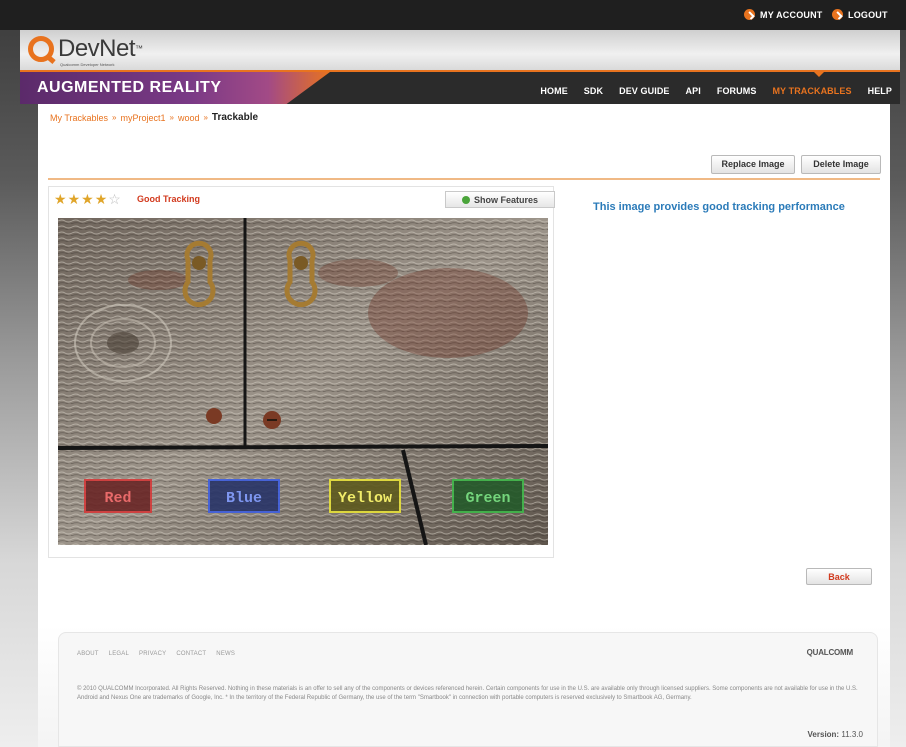  Describe the element at coordinates (553, 91) in the screenshot. I see `nav-home: HOME` at that location.